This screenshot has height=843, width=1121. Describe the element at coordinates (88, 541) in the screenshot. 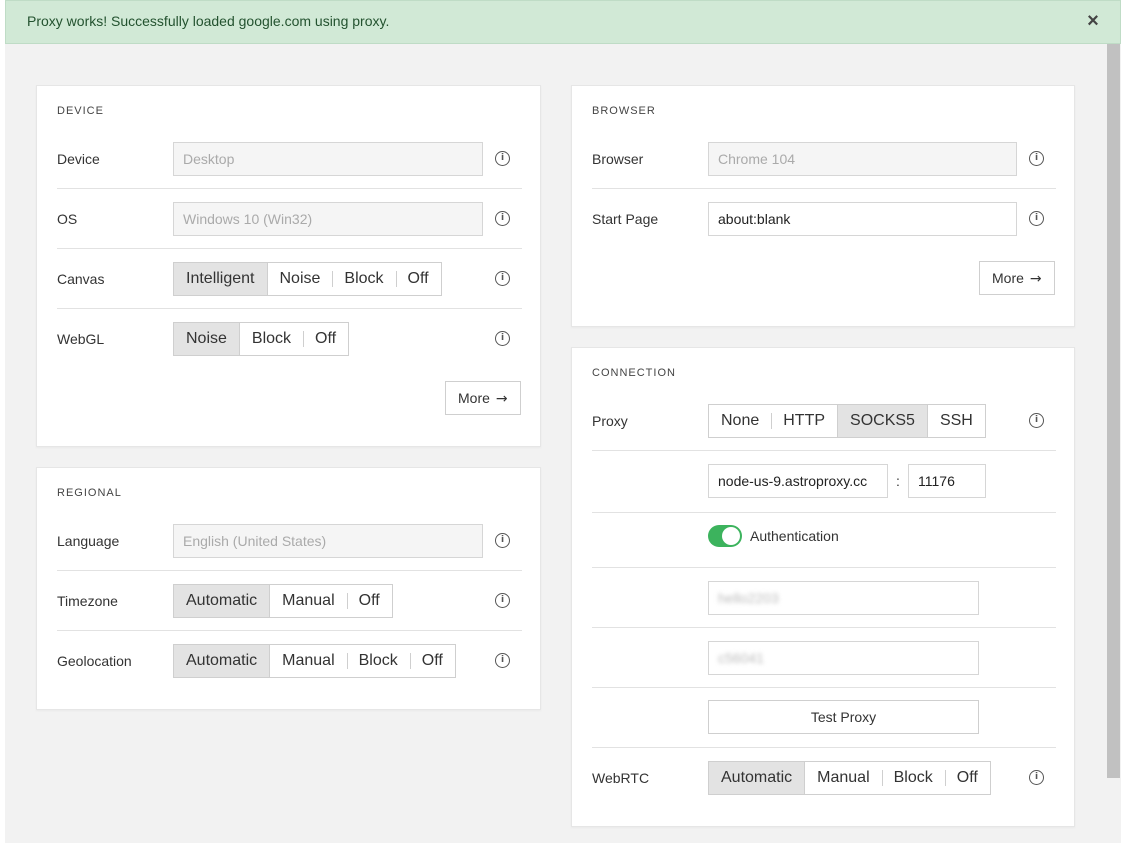

I see `language-label: Language` at that location.